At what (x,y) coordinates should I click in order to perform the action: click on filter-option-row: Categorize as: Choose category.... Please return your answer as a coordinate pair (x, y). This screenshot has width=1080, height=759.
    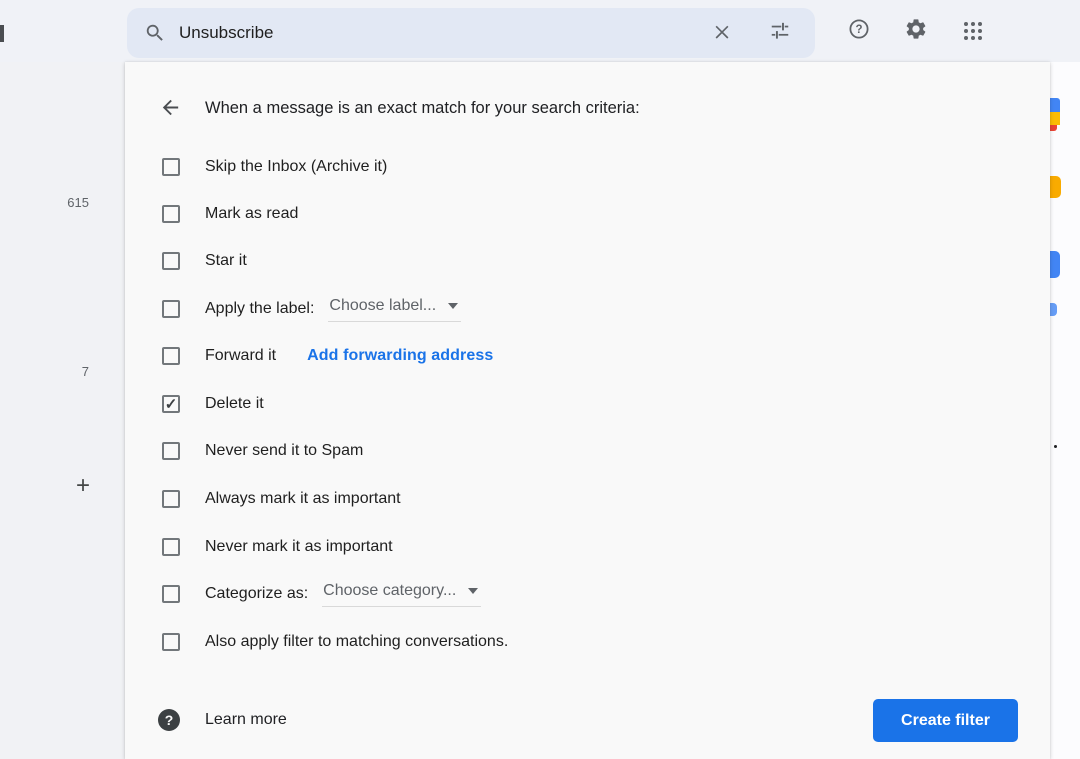
    Looking at the image, I should click on (587, 594).